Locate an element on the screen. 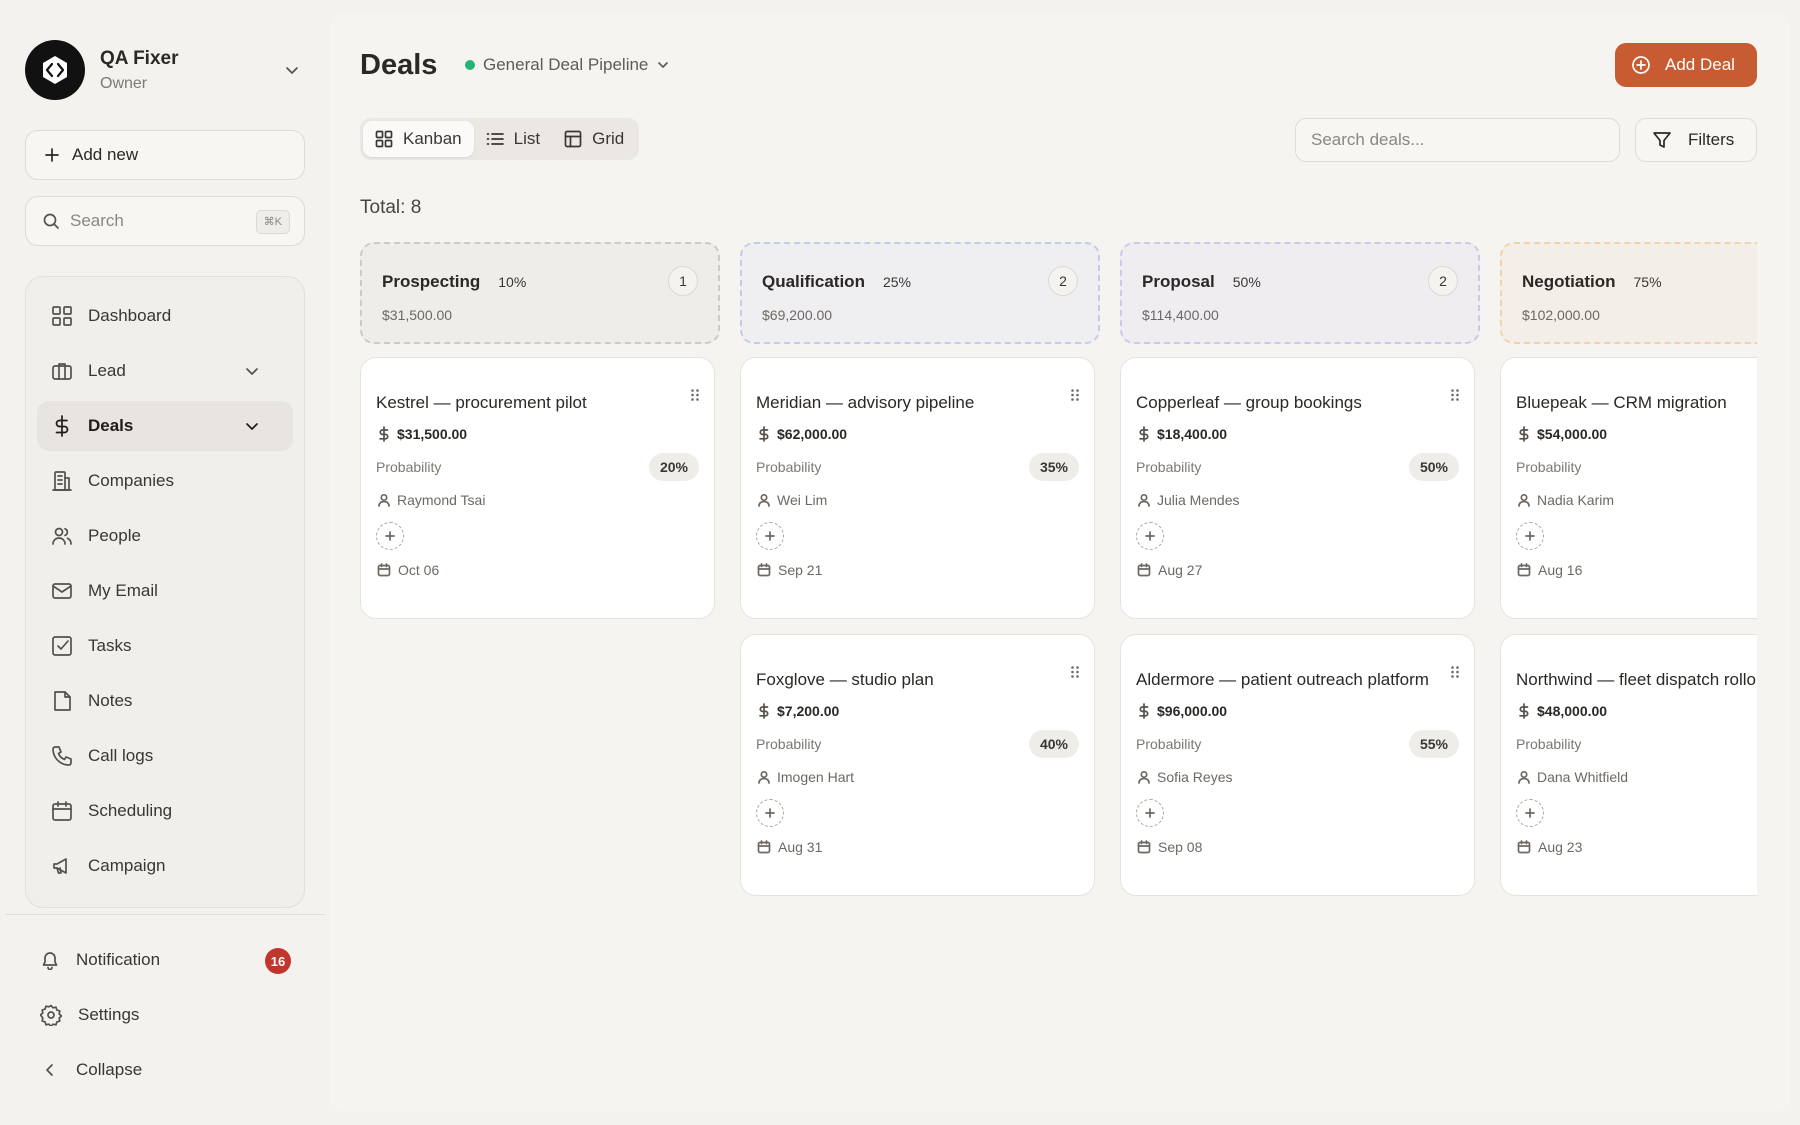 The width and height of the screenshot is (1800, 1125). gear-icon is located at coordinates (51, 1015).